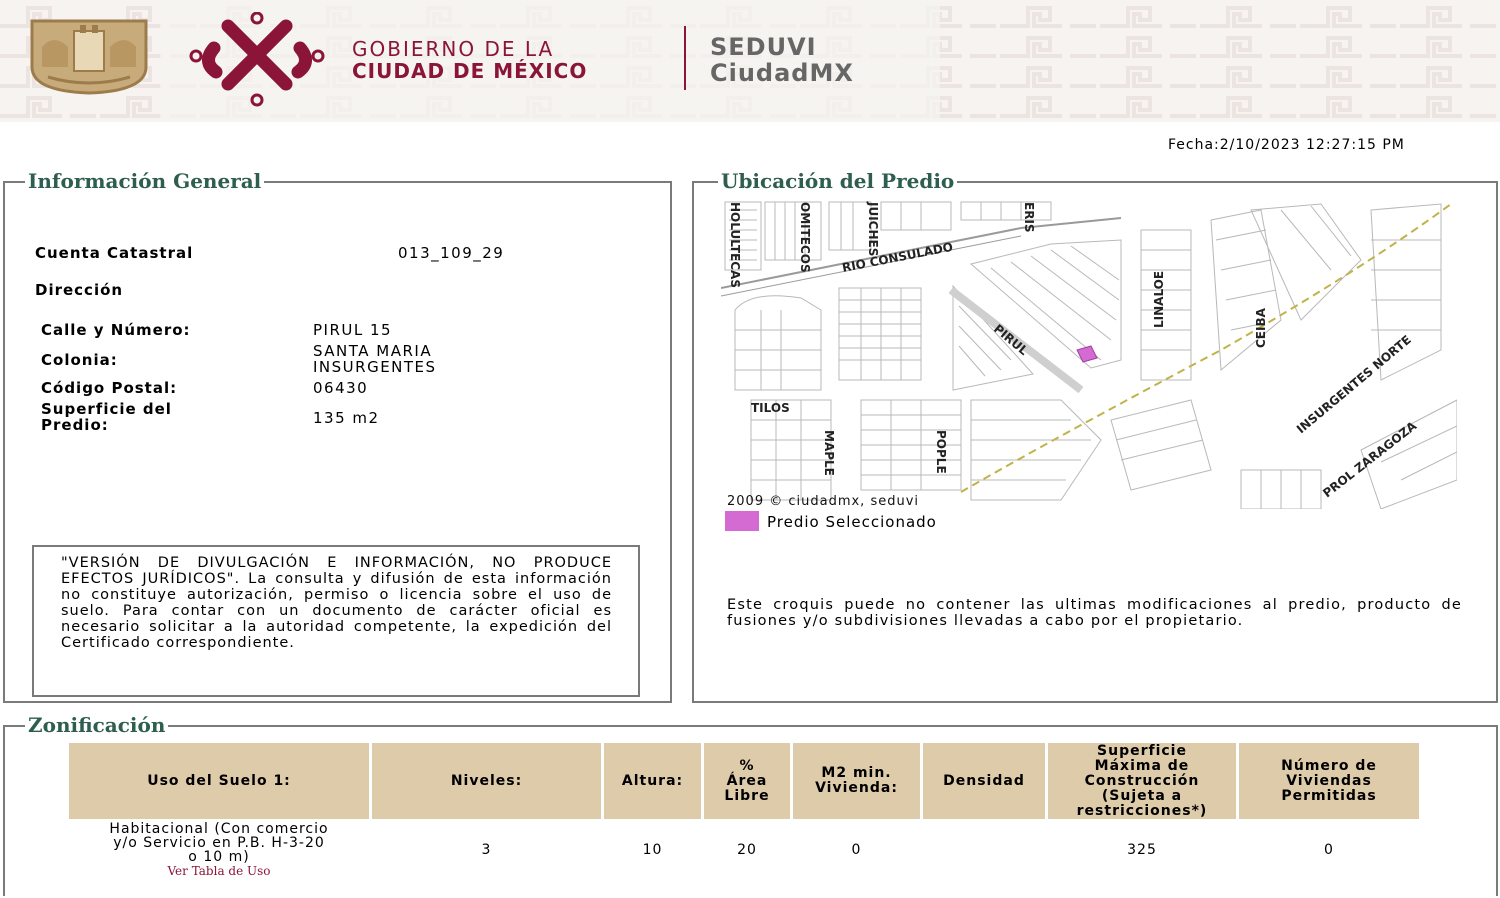 The image size is (1500, 898). I want to click on codigo-postal-label: Código Postal:, so click(109, 388).